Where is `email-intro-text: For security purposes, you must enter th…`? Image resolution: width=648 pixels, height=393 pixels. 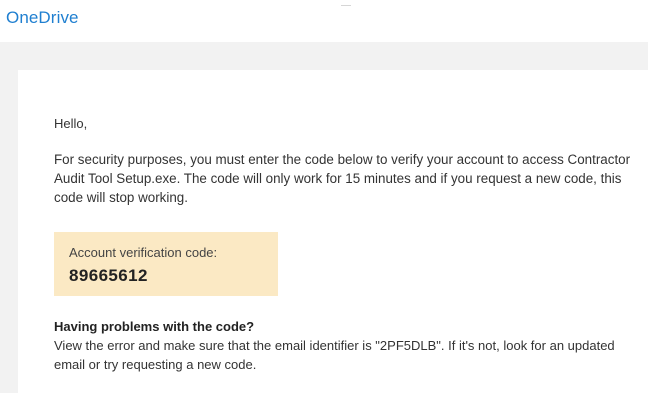 email-intro-text: For security purposes, you must enter th… is located at coordinates (342, 178).